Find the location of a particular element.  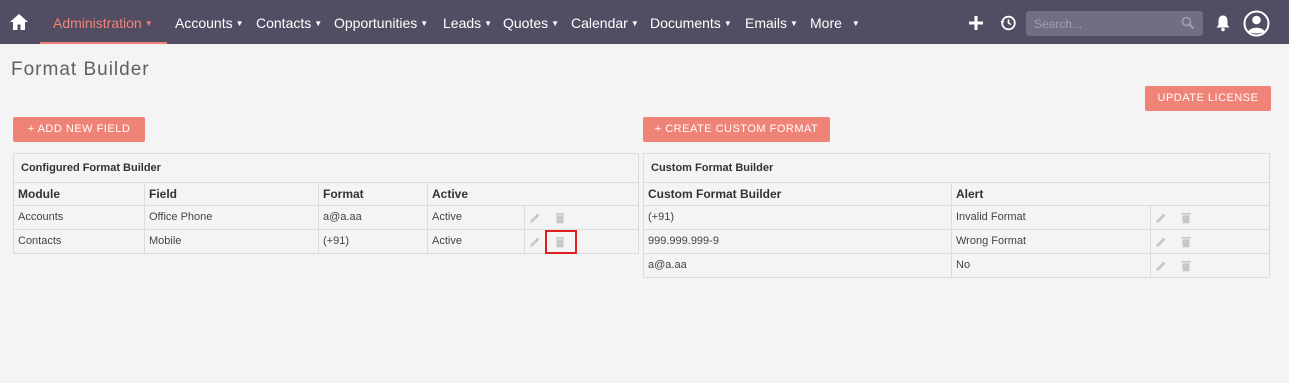

update-license-button: UPDATE LICENSE is located at coordinates (1208, 98).